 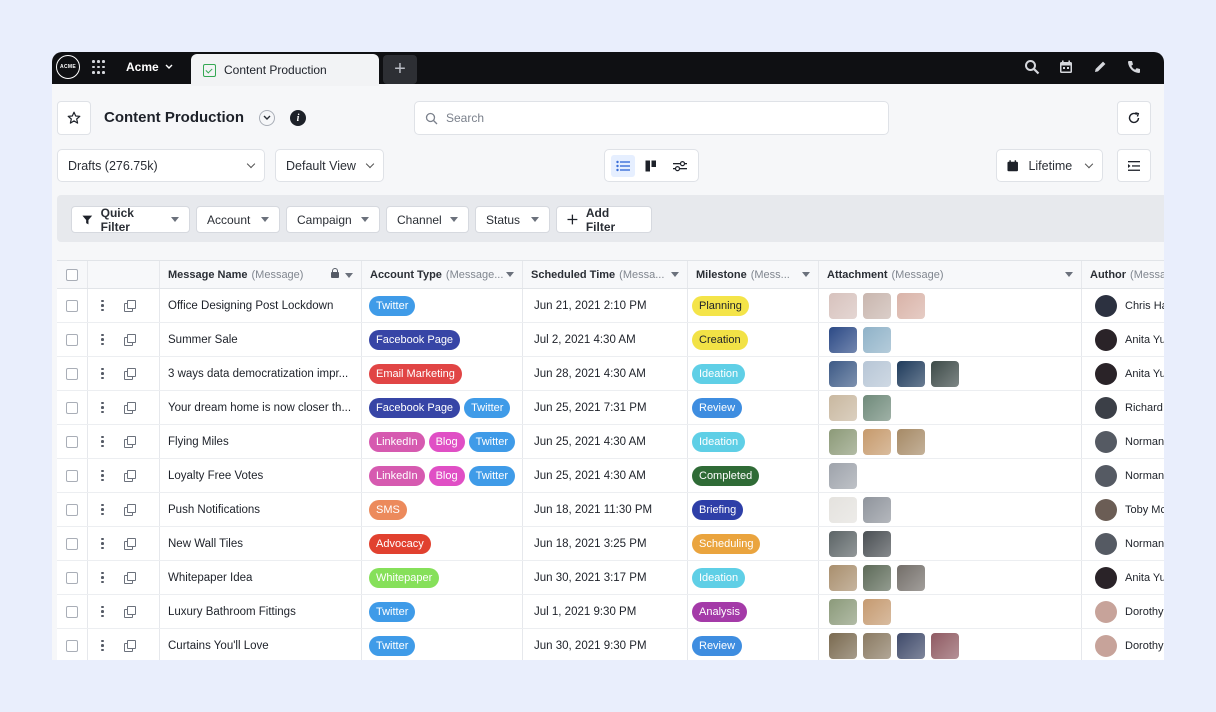 I want to click on column-header-attachment: Attachment (Message), so click(x=950, y=274).